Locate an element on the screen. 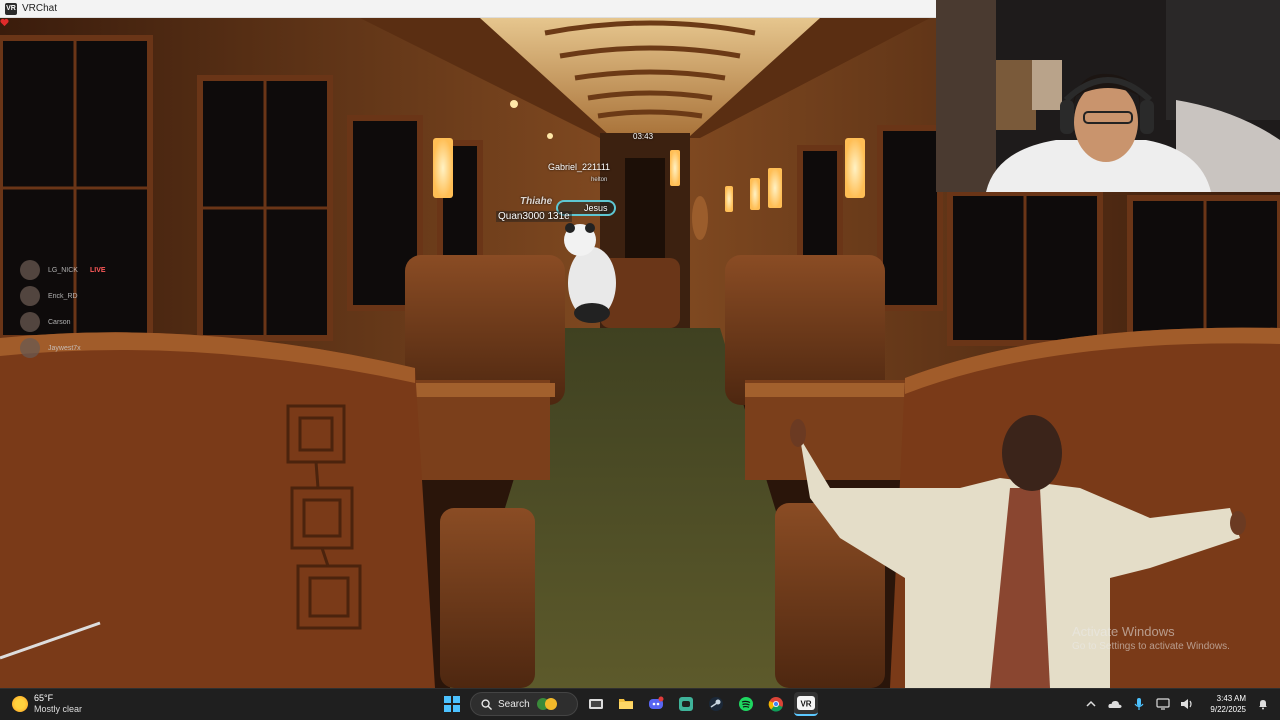  windows-start-icon is located at coordinates (452, 704).